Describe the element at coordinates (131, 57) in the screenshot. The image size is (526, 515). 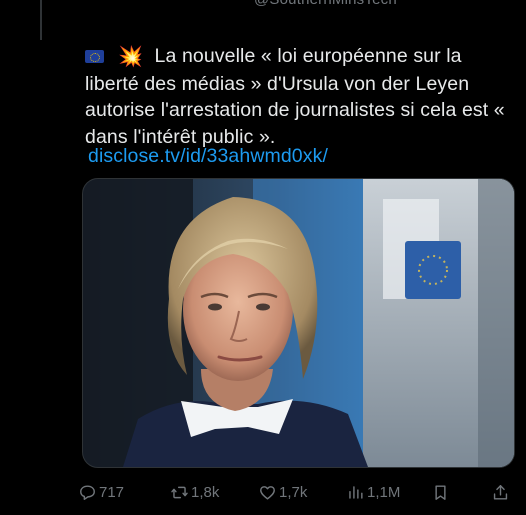
I see `collision-icon: 💥` at that location.